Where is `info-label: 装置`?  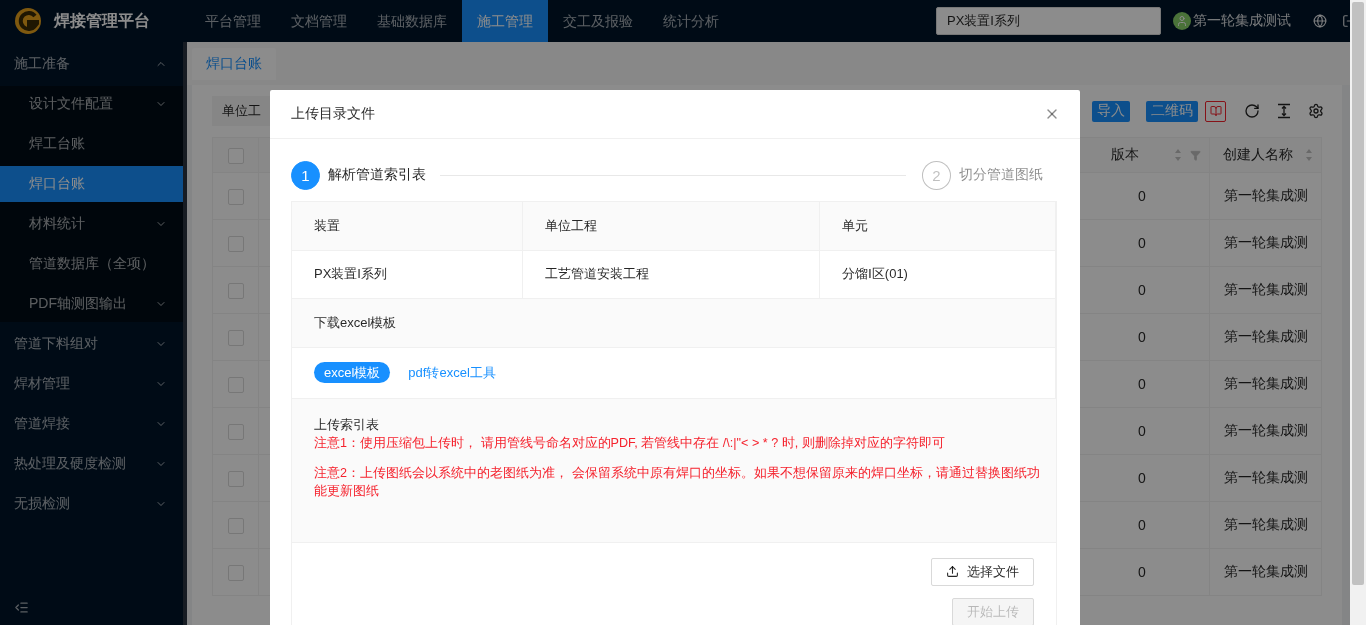 info-label: 装置 is located at coordinates (327, 225).